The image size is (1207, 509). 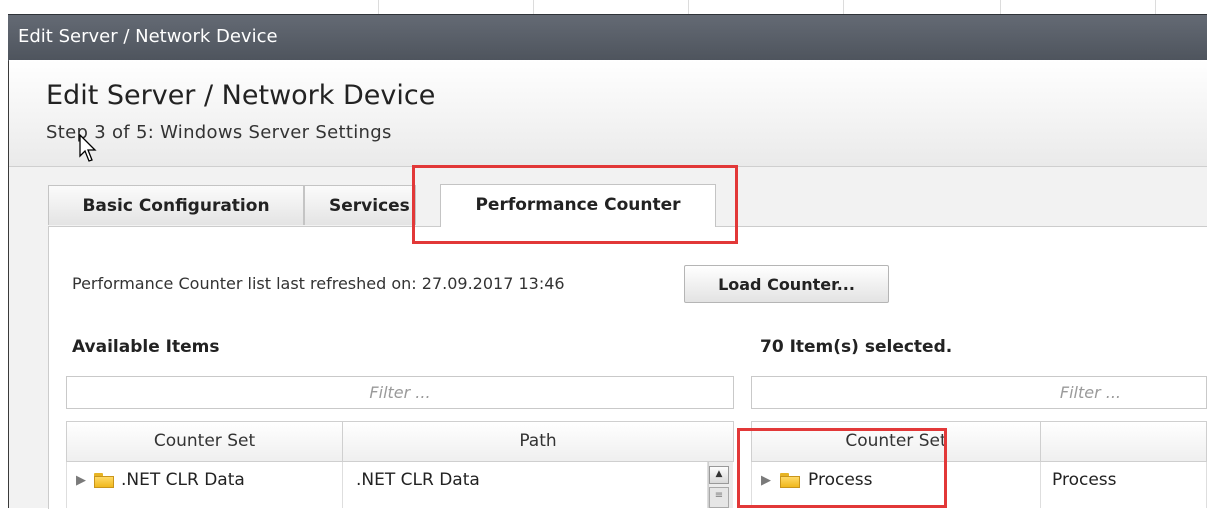 What do you see at coordinates (241, 95) in the screenshot?
I see `page-title: Edit Server / Network Device` at bounding box center [241, 95].